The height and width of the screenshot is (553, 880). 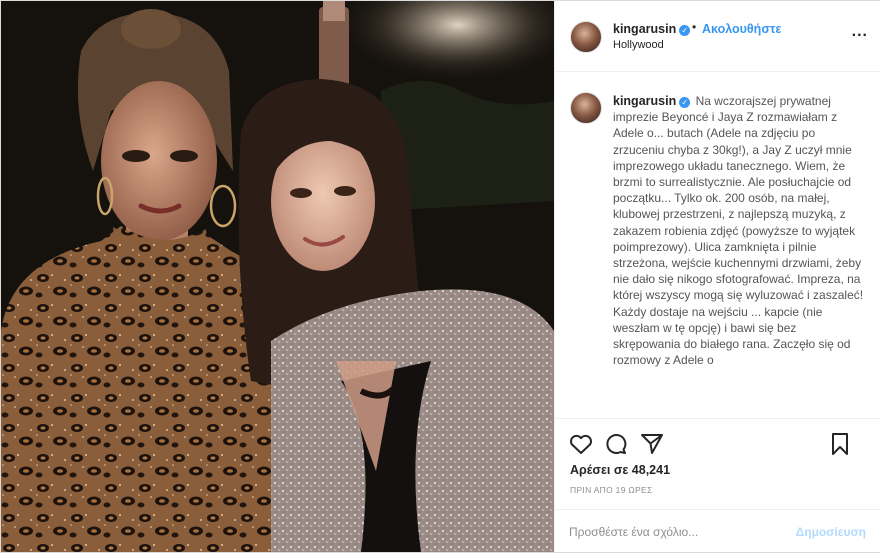 I want to click on comment-icon, so click(x=616, y=444).